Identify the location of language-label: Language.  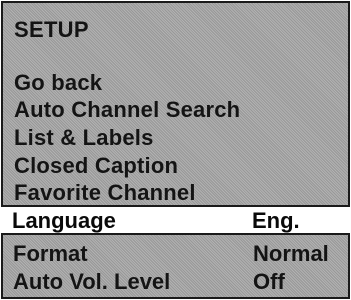
(64, 220).